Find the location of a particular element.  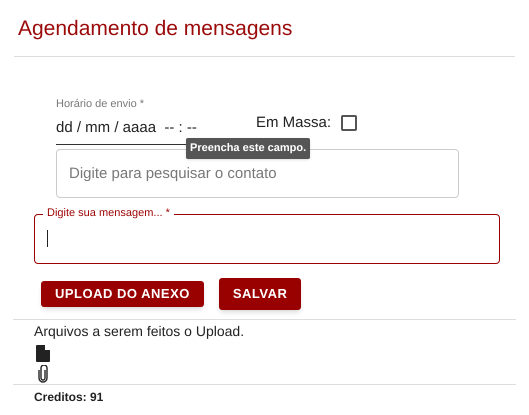

attachments-text: Arquivos a serem feitos o Upload. is located at coordinates (140, 331).